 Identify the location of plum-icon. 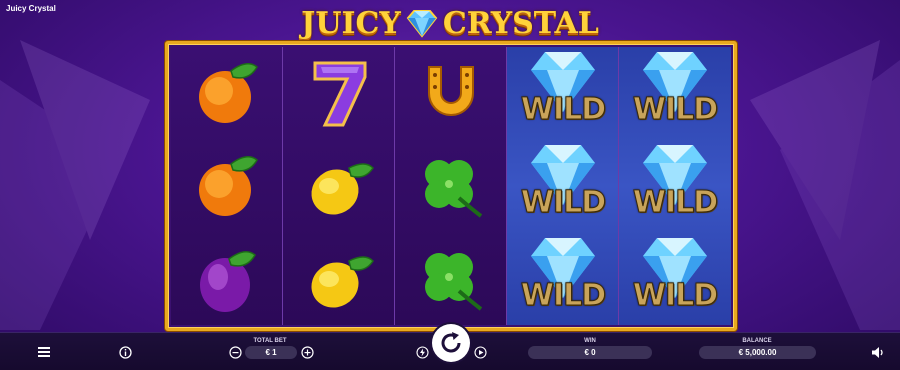
(228, 281).